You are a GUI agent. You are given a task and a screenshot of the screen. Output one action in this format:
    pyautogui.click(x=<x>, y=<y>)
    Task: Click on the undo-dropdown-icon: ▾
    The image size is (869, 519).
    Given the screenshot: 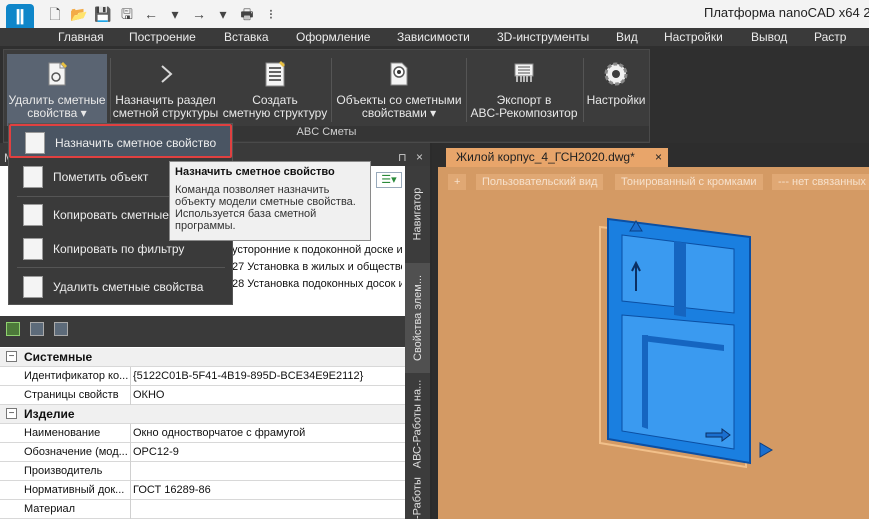 What is the action you would take?
    pyautogui.click(x=175, y=14)
    